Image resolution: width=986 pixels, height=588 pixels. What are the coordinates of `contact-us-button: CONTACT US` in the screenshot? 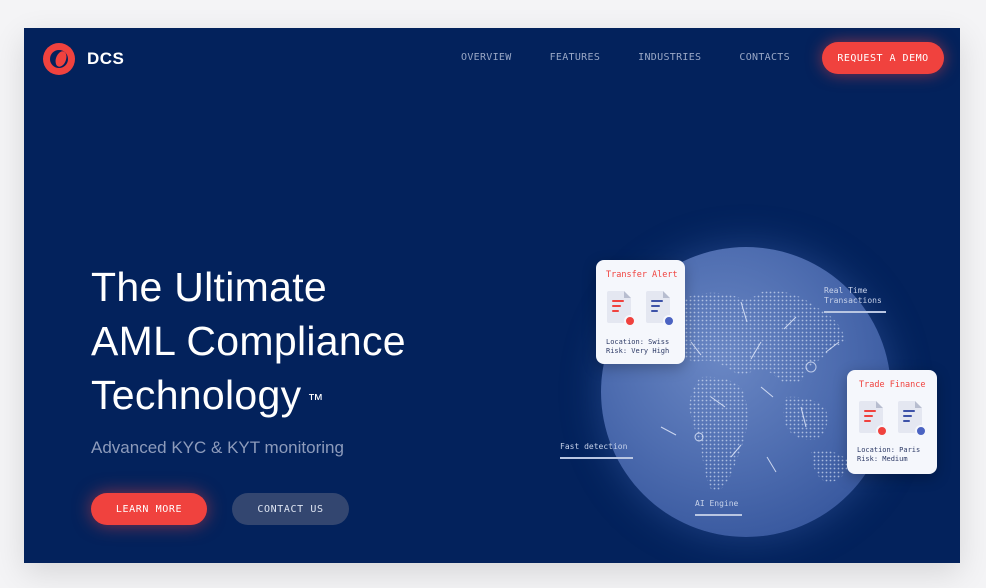 It's located at (290, 509).